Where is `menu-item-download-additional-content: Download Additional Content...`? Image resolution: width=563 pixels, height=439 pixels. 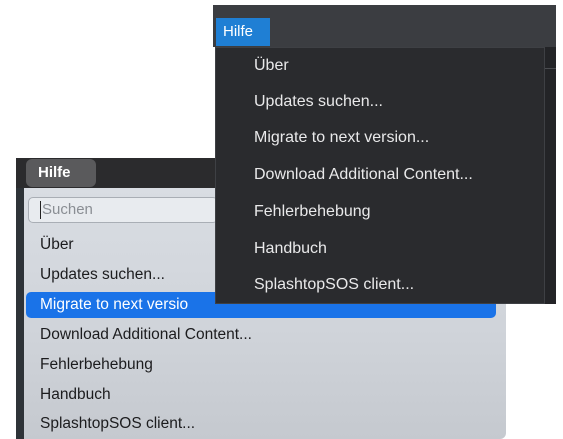
menu-item-download-additional-content: Download Additional Content... is located at coordinates (261, 335).